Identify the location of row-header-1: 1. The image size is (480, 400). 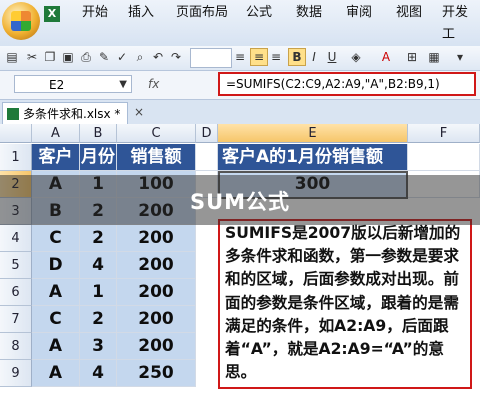
(16, 157).